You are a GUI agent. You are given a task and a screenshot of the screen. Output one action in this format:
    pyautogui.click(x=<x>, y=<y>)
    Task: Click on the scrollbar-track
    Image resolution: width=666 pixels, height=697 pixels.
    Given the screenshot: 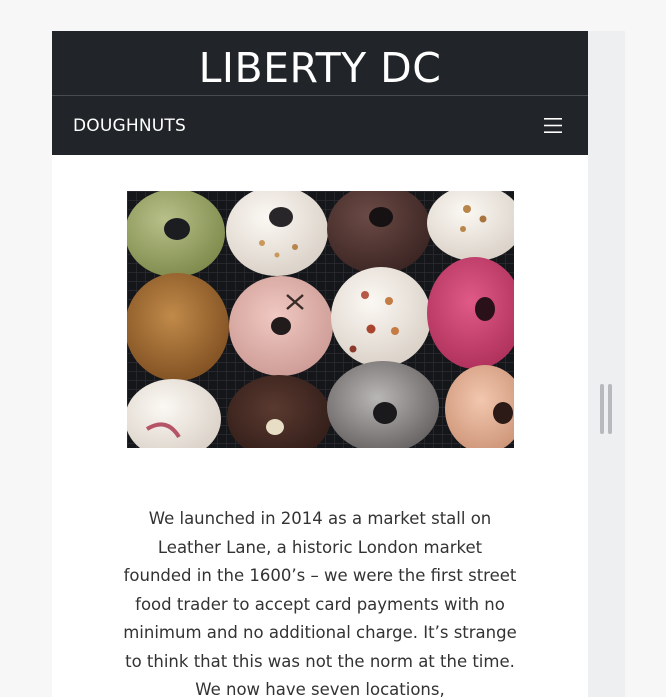 What is the action you would take?
    pyautogui.click(x=606, y=364)
    